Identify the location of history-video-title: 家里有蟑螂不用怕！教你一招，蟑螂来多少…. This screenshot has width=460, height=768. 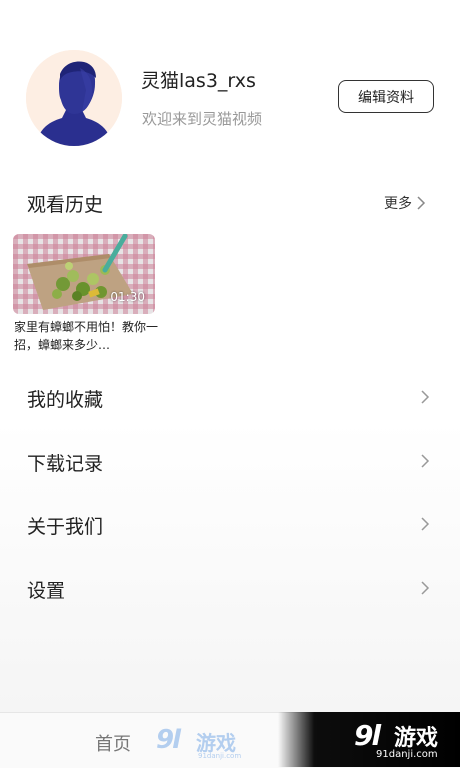
(88, 336).